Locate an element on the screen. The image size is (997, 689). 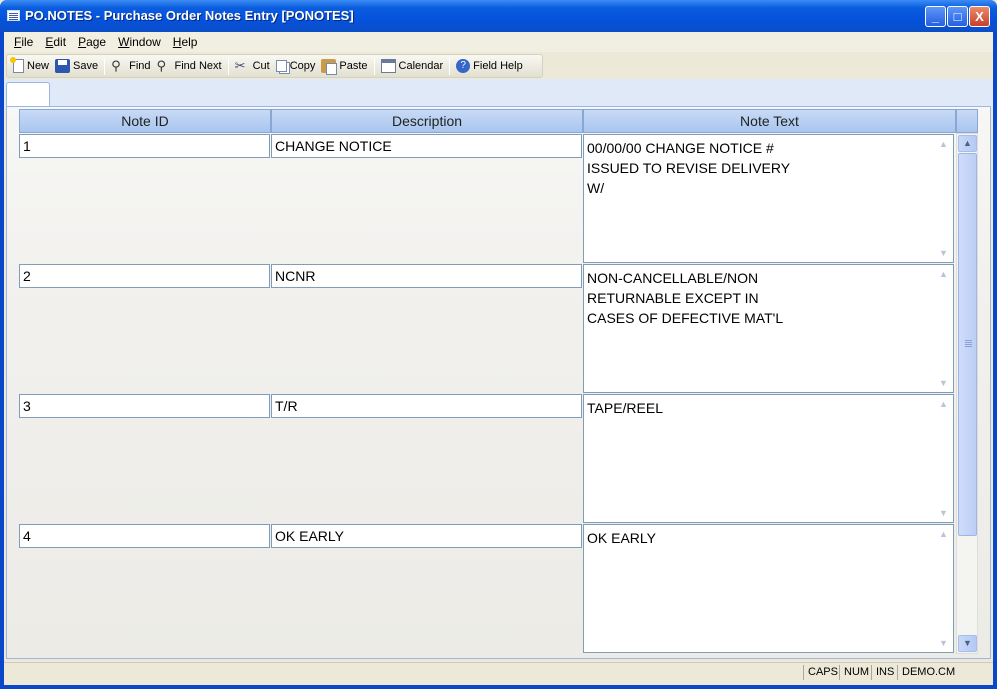
description-field: OK EARLY is located at coordinates (426, 536).